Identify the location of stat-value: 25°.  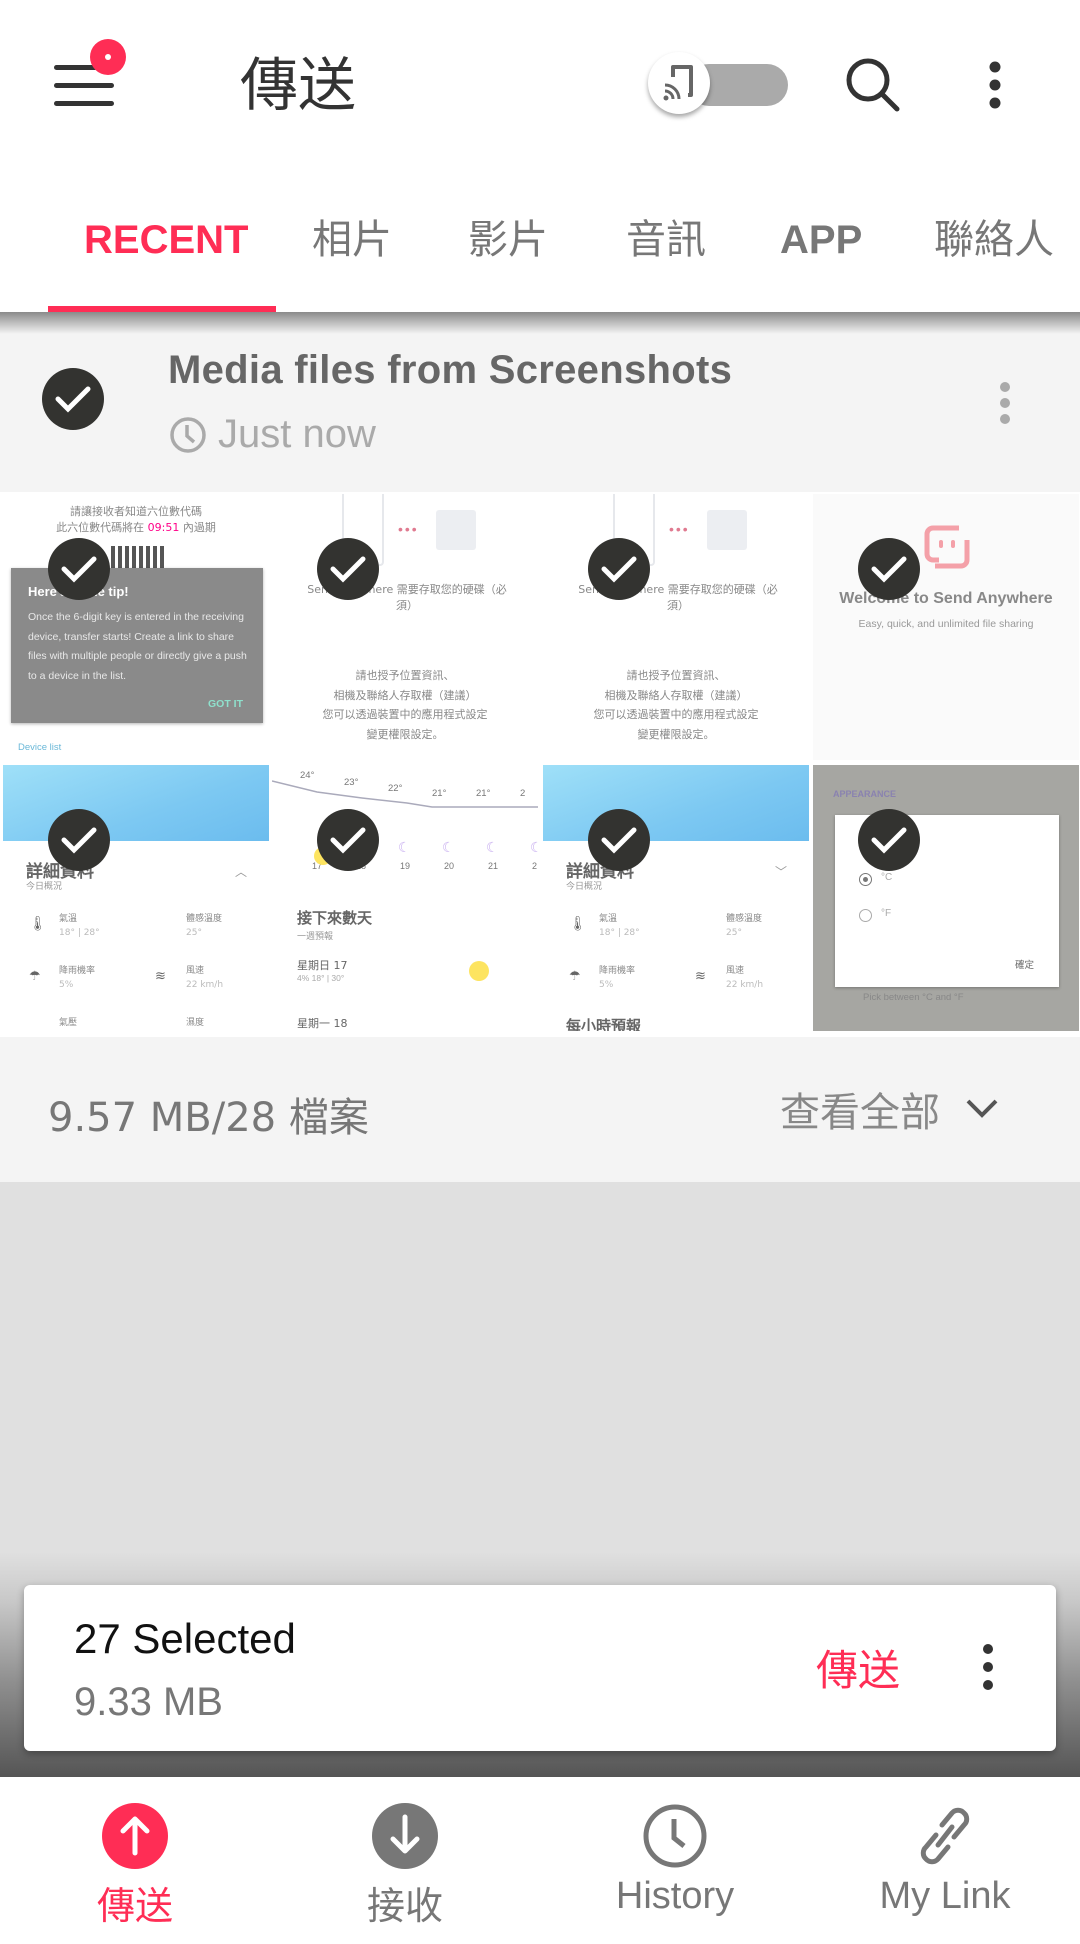
(734, 933).